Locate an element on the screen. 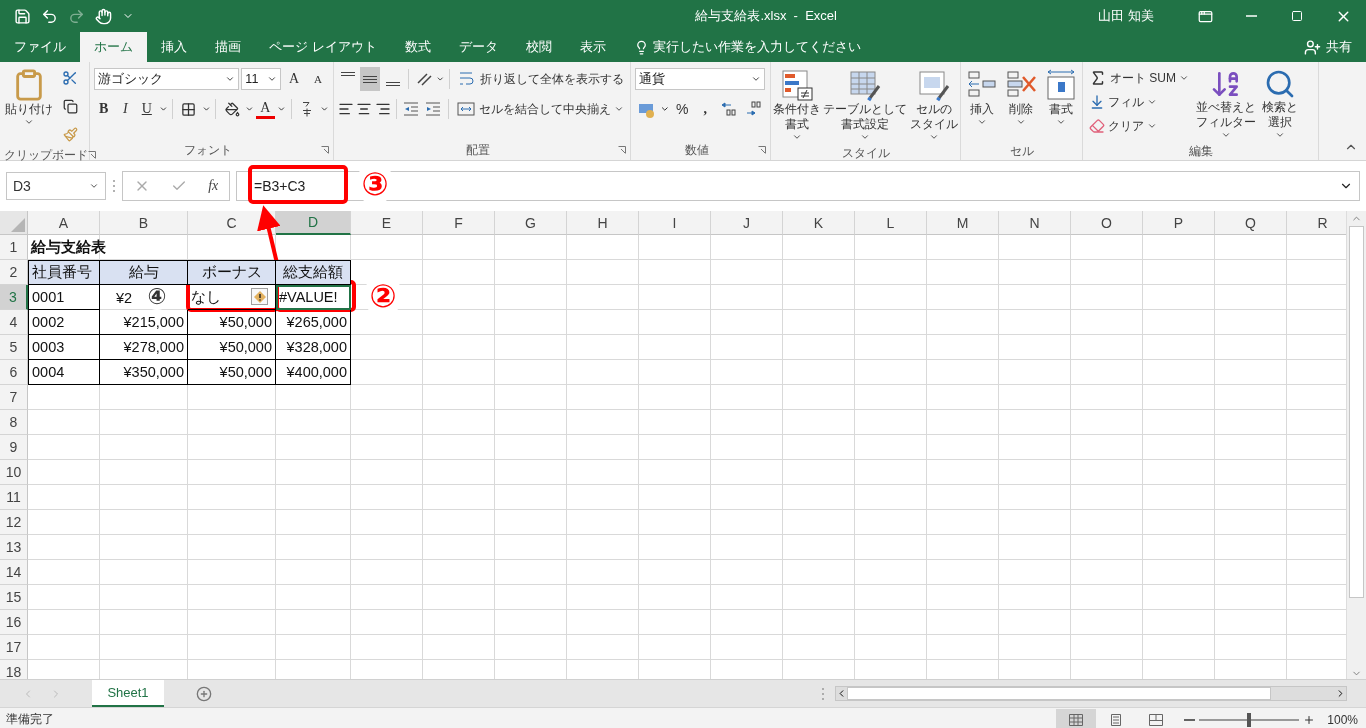 This screenshot has height=728, width=1366. table-cell: #VALUE! is located at coordinates (313, 297).